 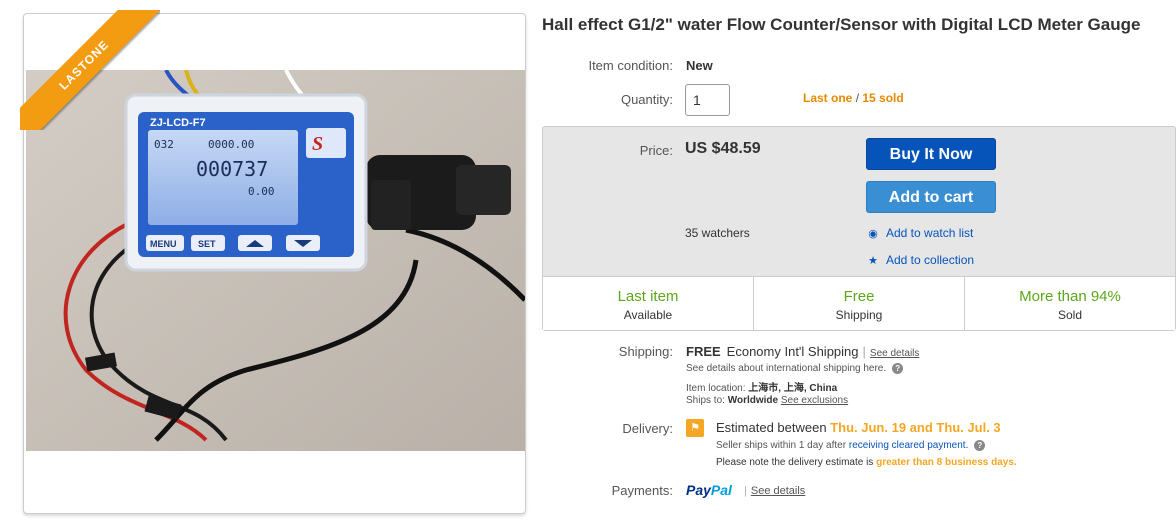 I want to click on paypal-logo: PayPal, so click(x=709, y=490).